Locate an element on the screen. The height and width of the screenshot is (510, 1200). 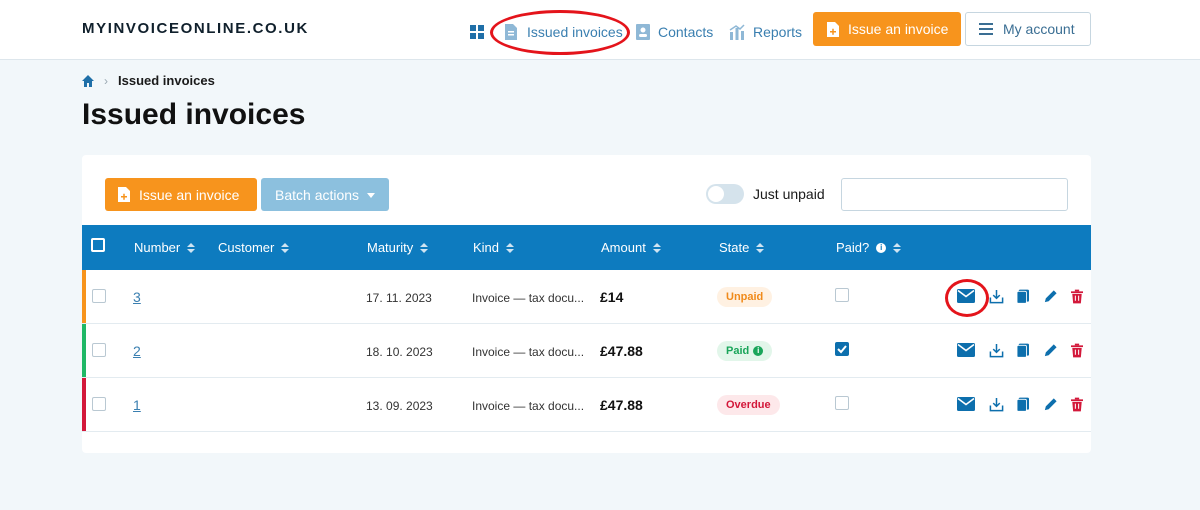
column-paid: Paid? i is located at coordinates (869, 247).